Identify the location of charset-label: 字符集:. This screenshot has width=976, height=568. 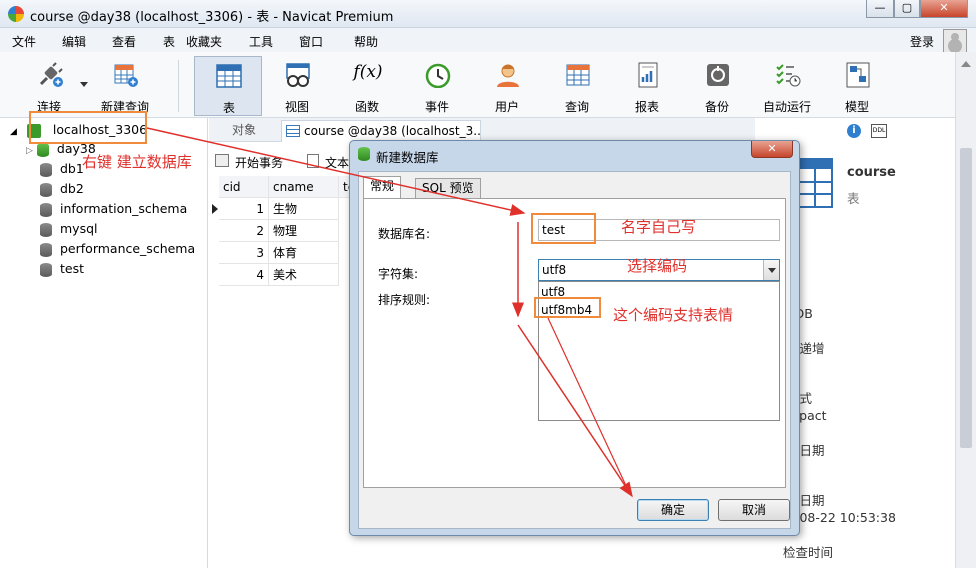
(398, 274).